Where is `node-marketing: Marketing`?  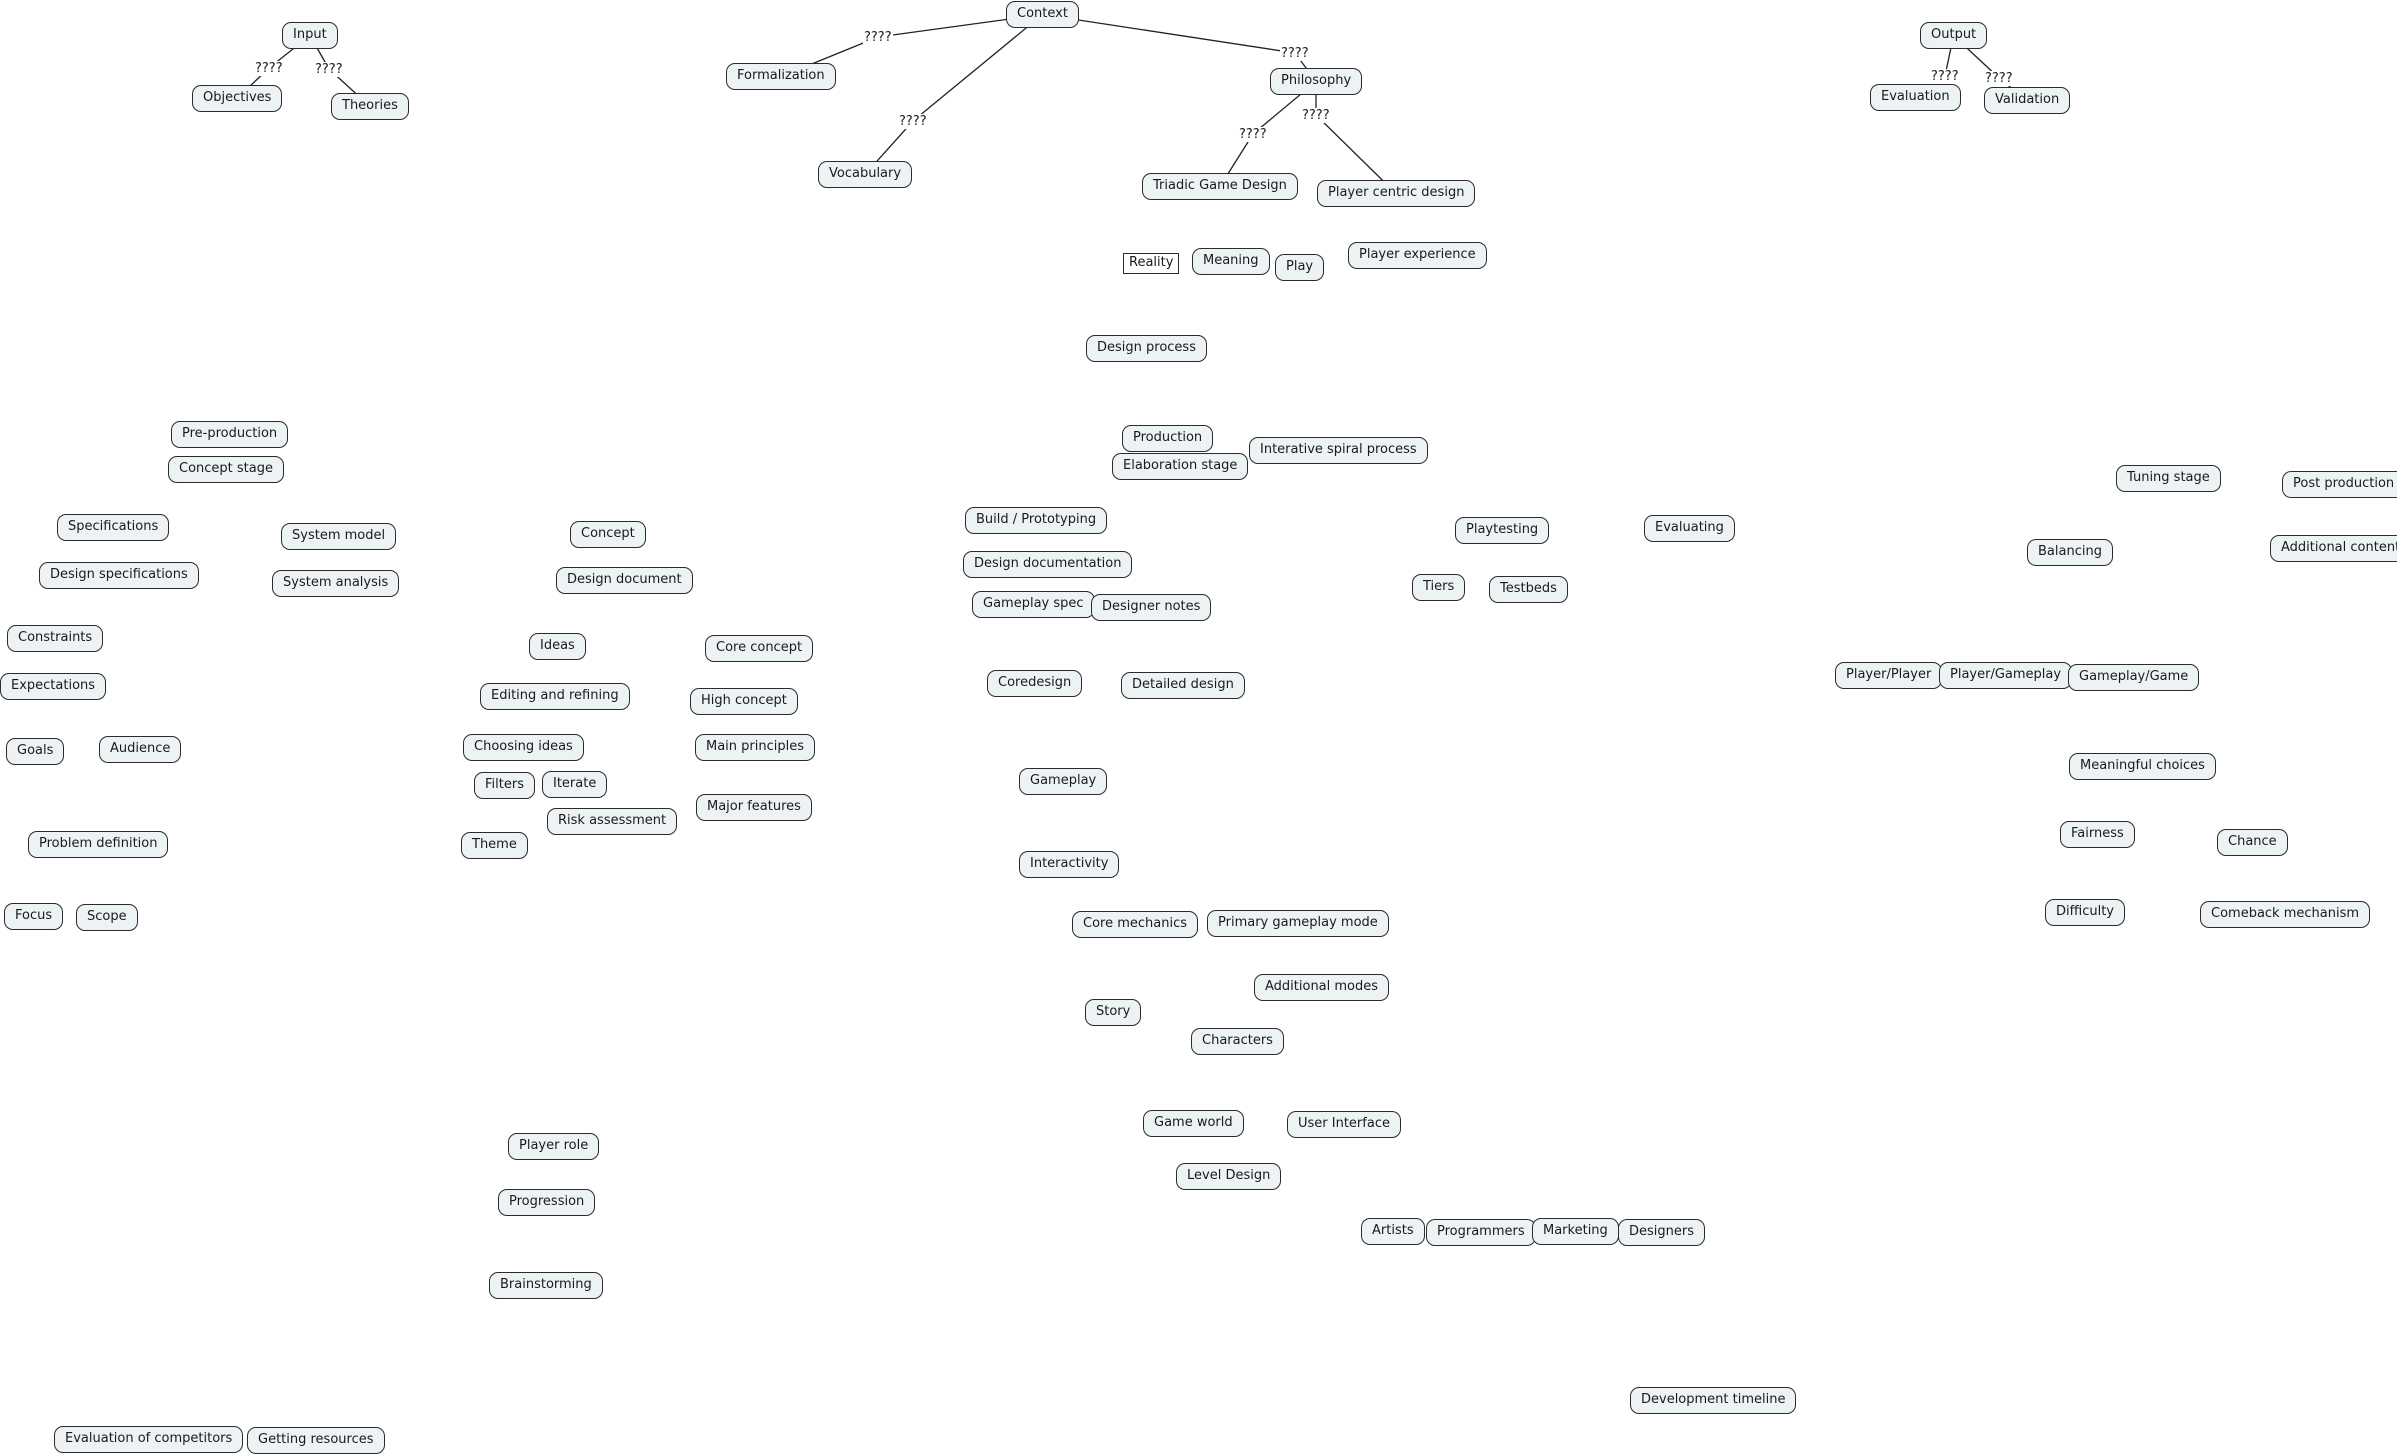
node-marketing: Marketing is located at coordinates (1575, 1231).